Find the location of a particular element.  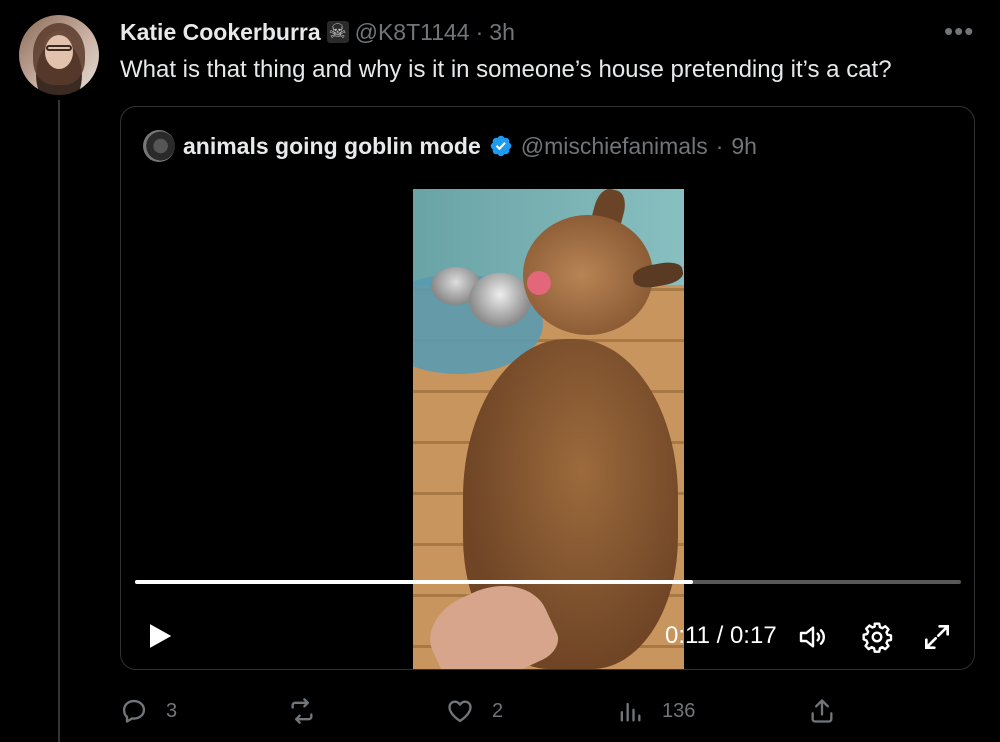

duration: 0:17 is located at coordinates (753, 635).